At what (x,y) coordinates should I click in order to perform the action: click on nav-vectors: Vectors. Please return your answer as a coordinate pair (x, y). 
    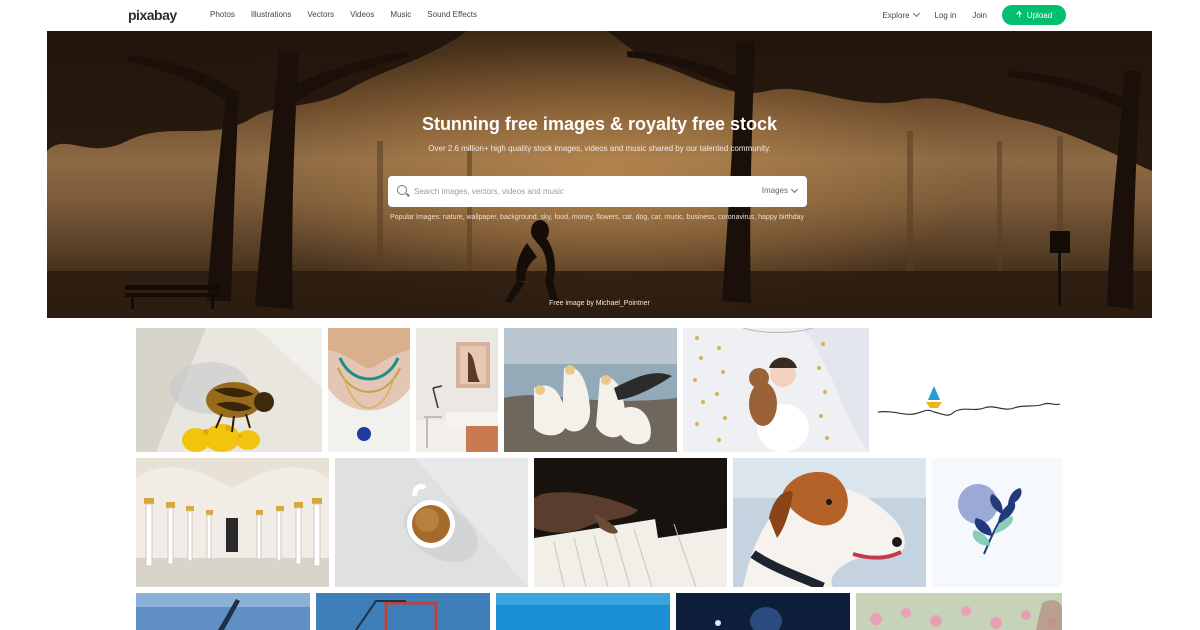
    Looking at the image, I should click on (320, 14).